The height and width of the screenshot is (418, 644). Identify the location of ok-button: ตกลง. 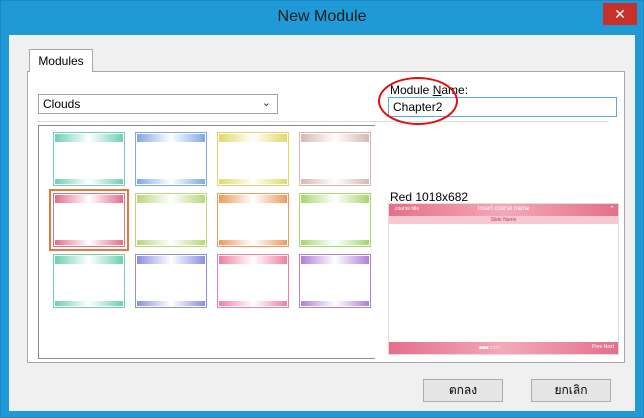
(463, 390).